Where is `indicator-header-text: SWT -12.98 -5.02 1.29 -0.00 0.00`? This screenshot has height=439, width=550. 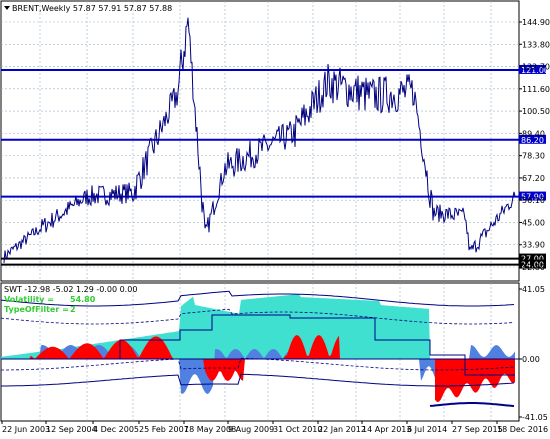
indicator-header-text: SWT -12.98 -5.02 1.29 -0.00 0.00 is located at coordinates (70, 289).